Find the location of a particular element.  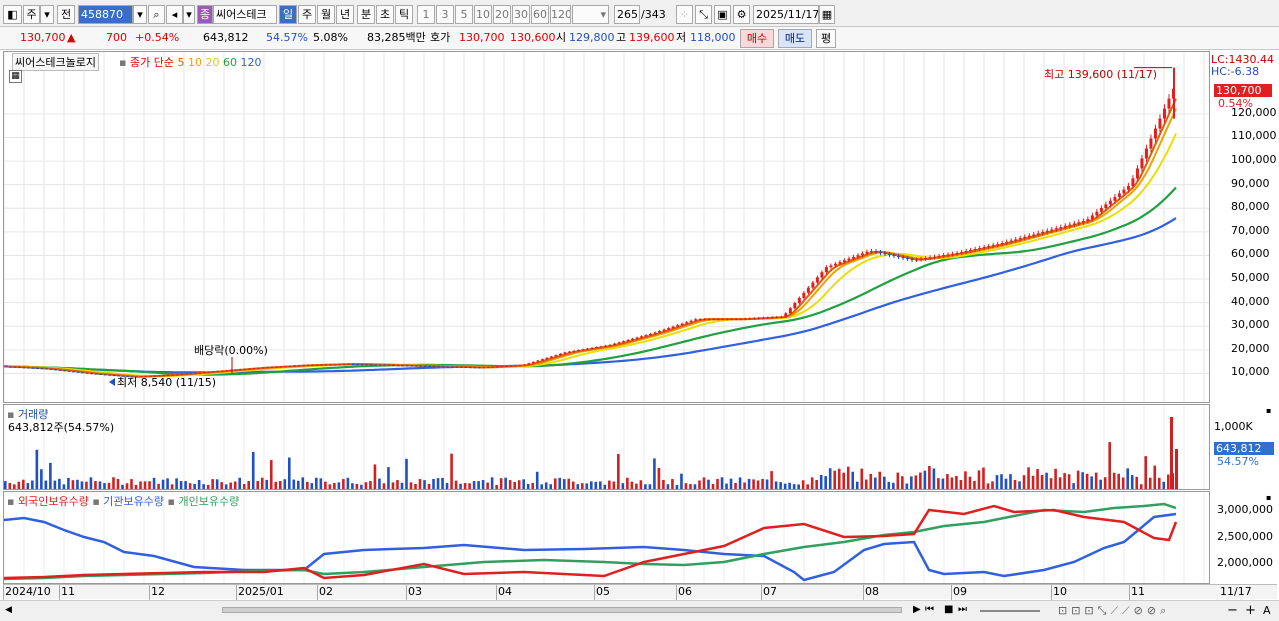

interval-dropdown: ▾ is located at coordinates (590, 14).